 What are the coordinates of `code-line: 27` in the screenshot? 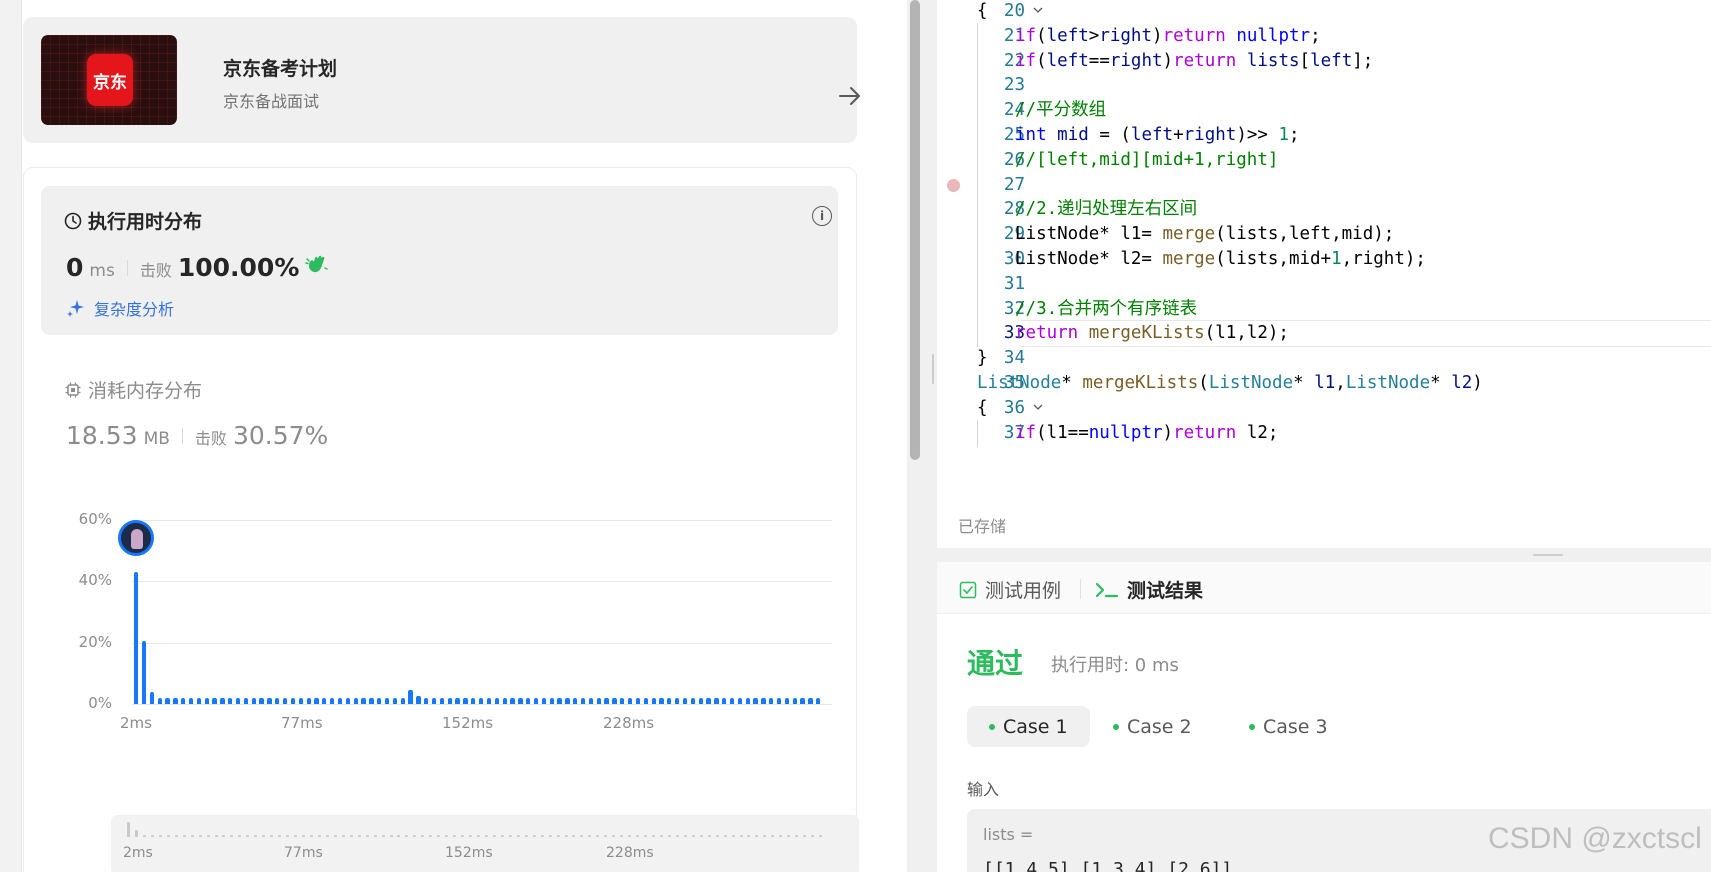 It's located at (1324, 185).